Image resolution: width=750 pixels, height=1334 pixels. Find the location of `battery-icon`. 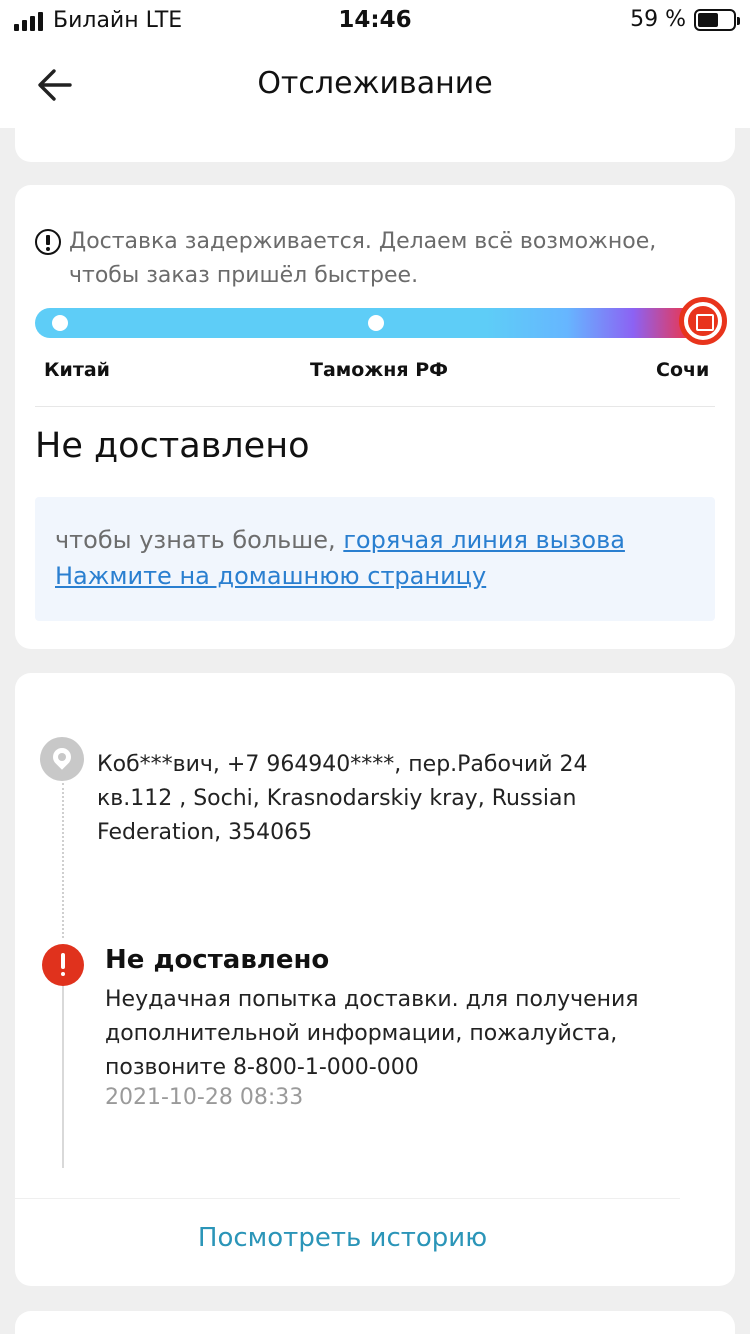

battery-icon is located at coordinates (717, 19).